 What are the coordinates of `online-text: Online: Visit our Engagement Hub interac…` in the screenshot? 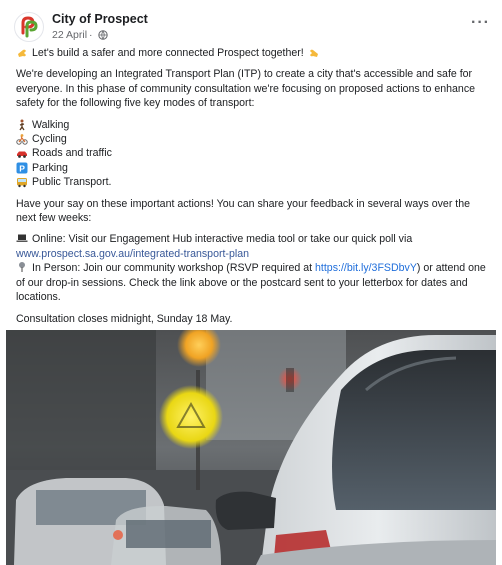 It's located at (222, 239).